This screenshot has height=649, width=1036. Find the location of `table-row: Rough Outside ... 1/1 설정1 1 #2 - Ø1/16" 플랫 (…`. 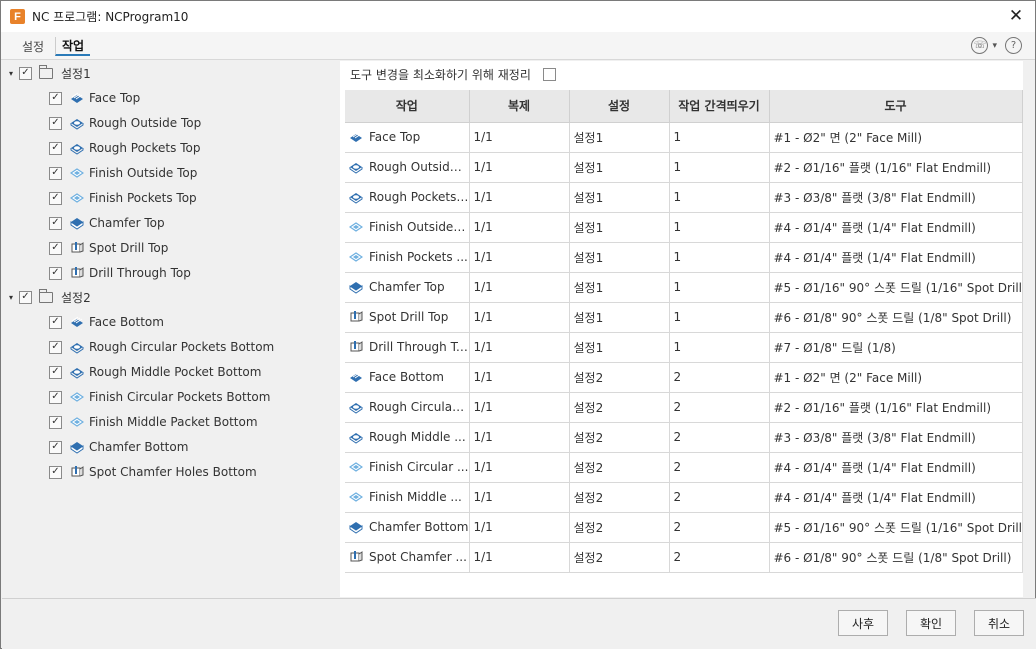

table-row: Rough Outside ... 1/1 설정1 1 #2 - Ø1/16" 플랫 (… is located at coordinates (684, 167).